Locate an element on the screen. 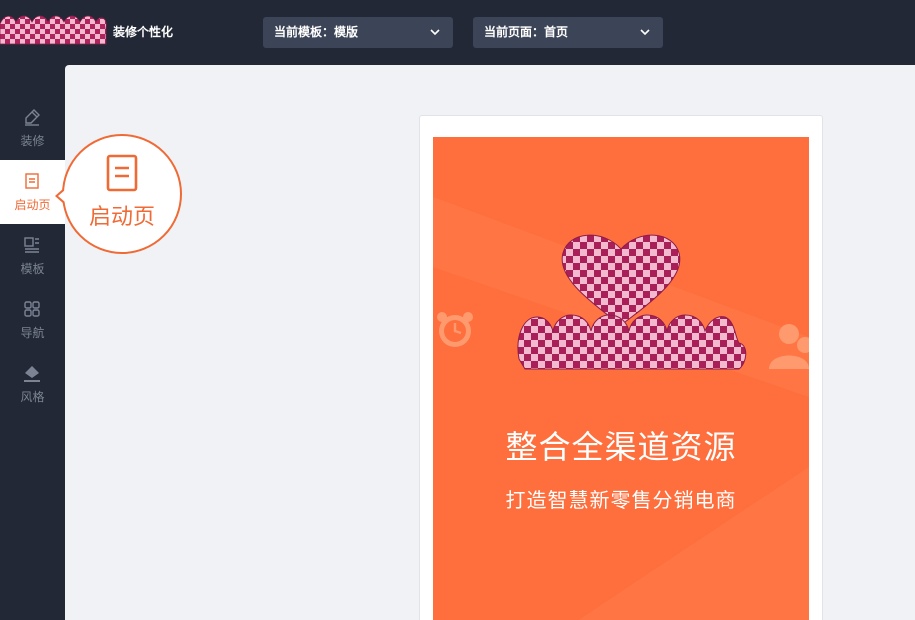 The image size is (915, 620). splash-headline: 整合全渠道资源 is located at coordinates (621, 447).